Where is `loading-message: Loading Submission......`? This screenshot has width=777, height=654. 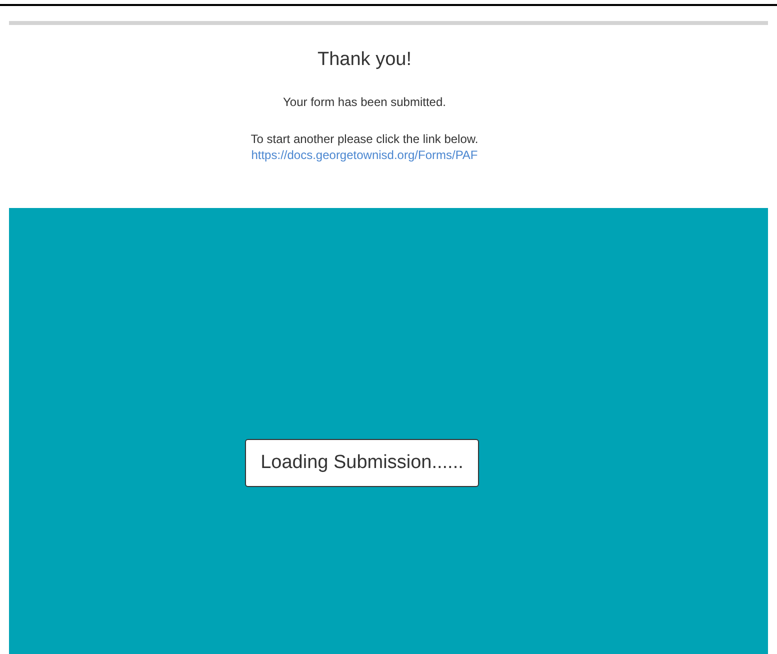 loading-message: Loading Submission...... is located at coordinates (362, 463).